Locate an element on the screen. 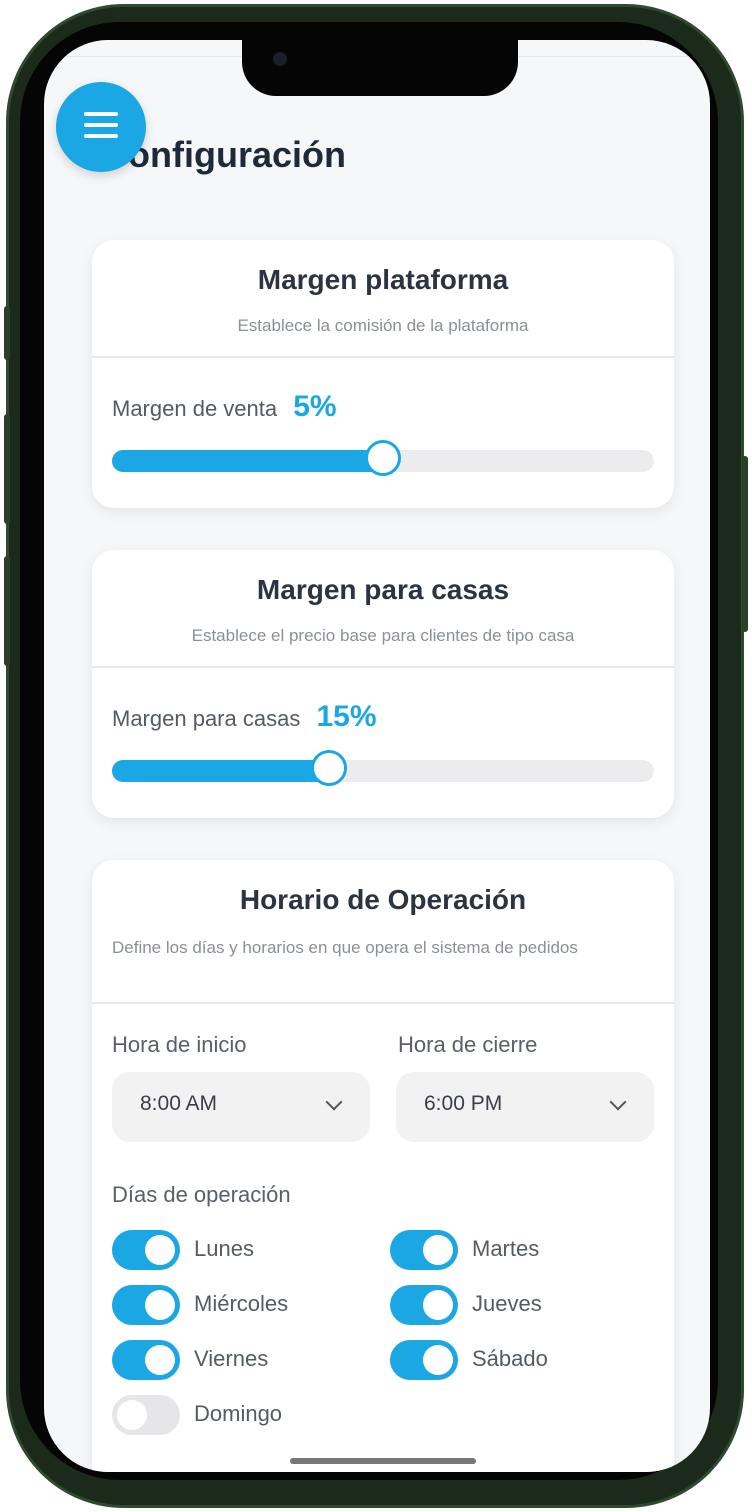 This screenshot has width=752, height=1512. hamburger-menu-icon is located at coordinates (101, 127).